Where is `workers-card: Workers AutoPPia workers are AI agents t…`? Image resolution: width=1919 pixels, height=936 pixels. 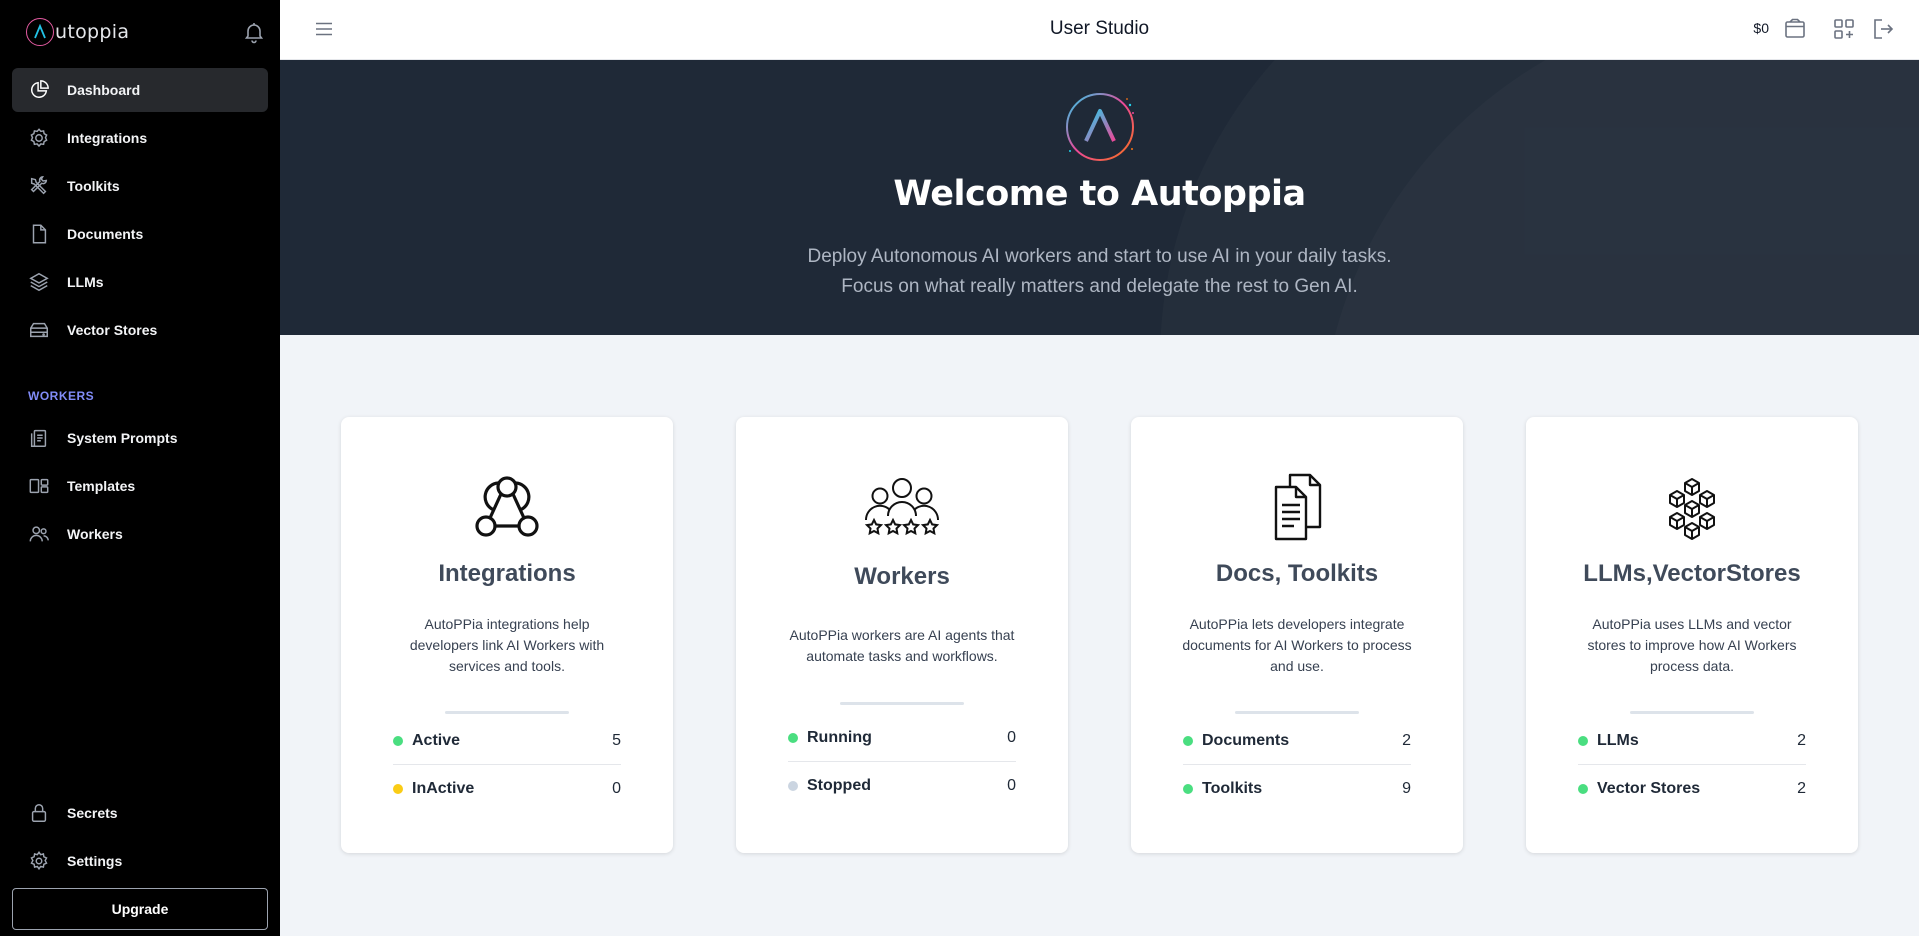 workers-card: Workers AutoPPia workers are AI agents t… is located at coordinates (902, 635).